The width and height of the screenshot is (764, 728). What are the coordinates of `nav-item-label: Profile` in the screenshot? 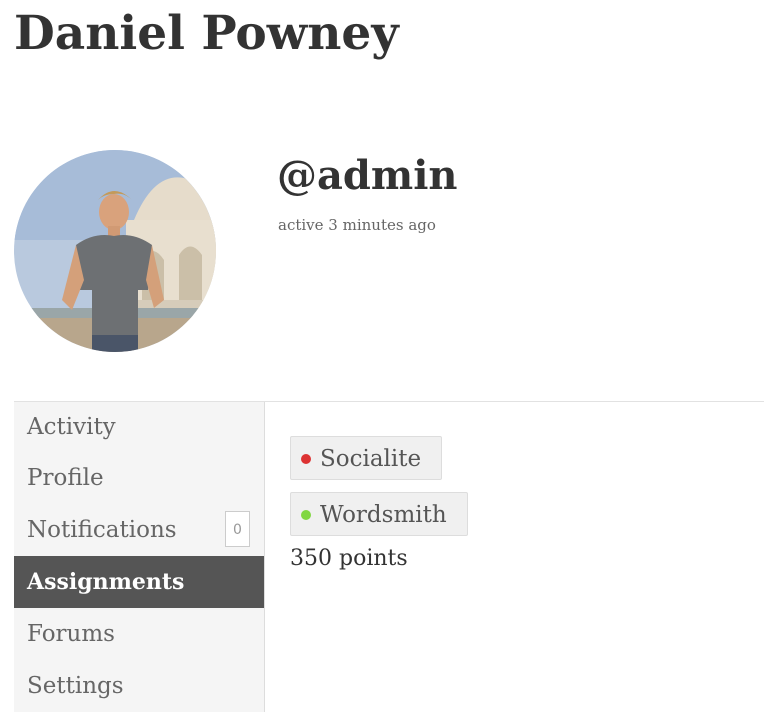 It's located at (65, 478).